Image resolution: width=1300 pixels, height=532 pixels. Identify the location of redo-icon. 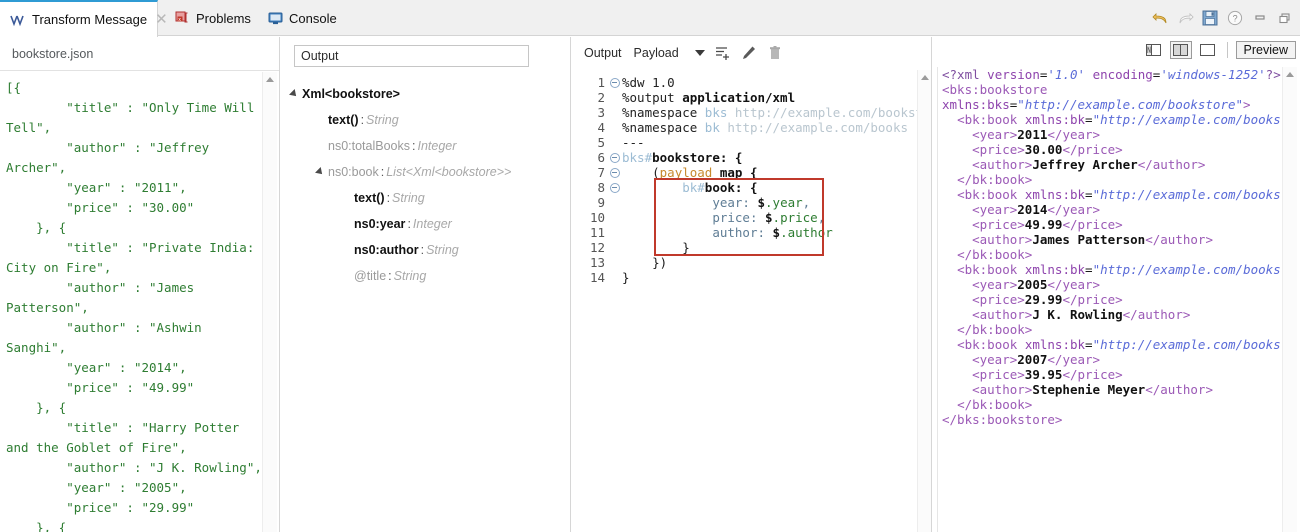
(1185, 18).